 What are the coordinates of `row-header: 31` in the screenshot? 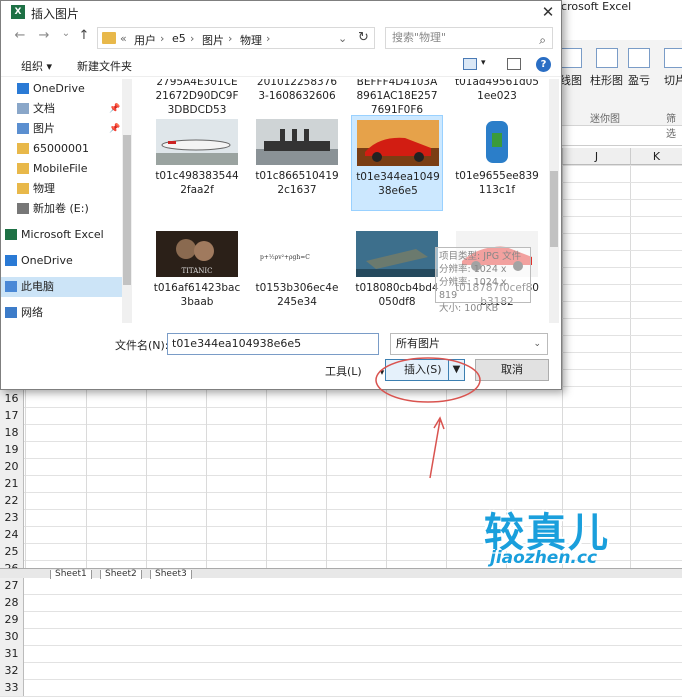 It's located at (12, 653).